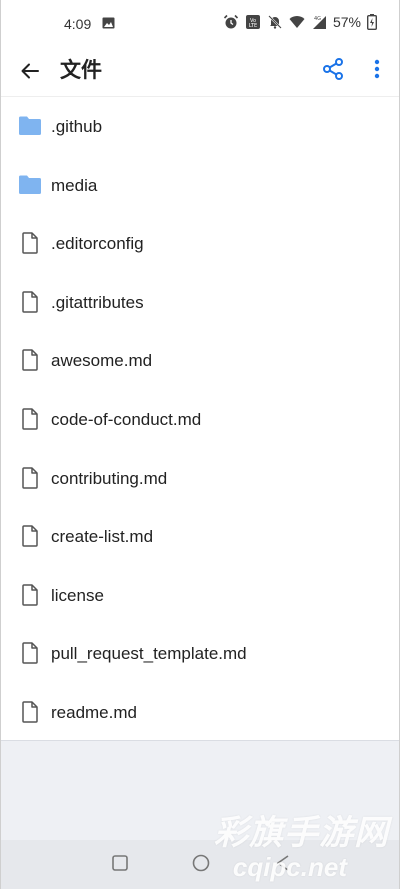  I want to click on file-name: readme.md, so click(94, 712).